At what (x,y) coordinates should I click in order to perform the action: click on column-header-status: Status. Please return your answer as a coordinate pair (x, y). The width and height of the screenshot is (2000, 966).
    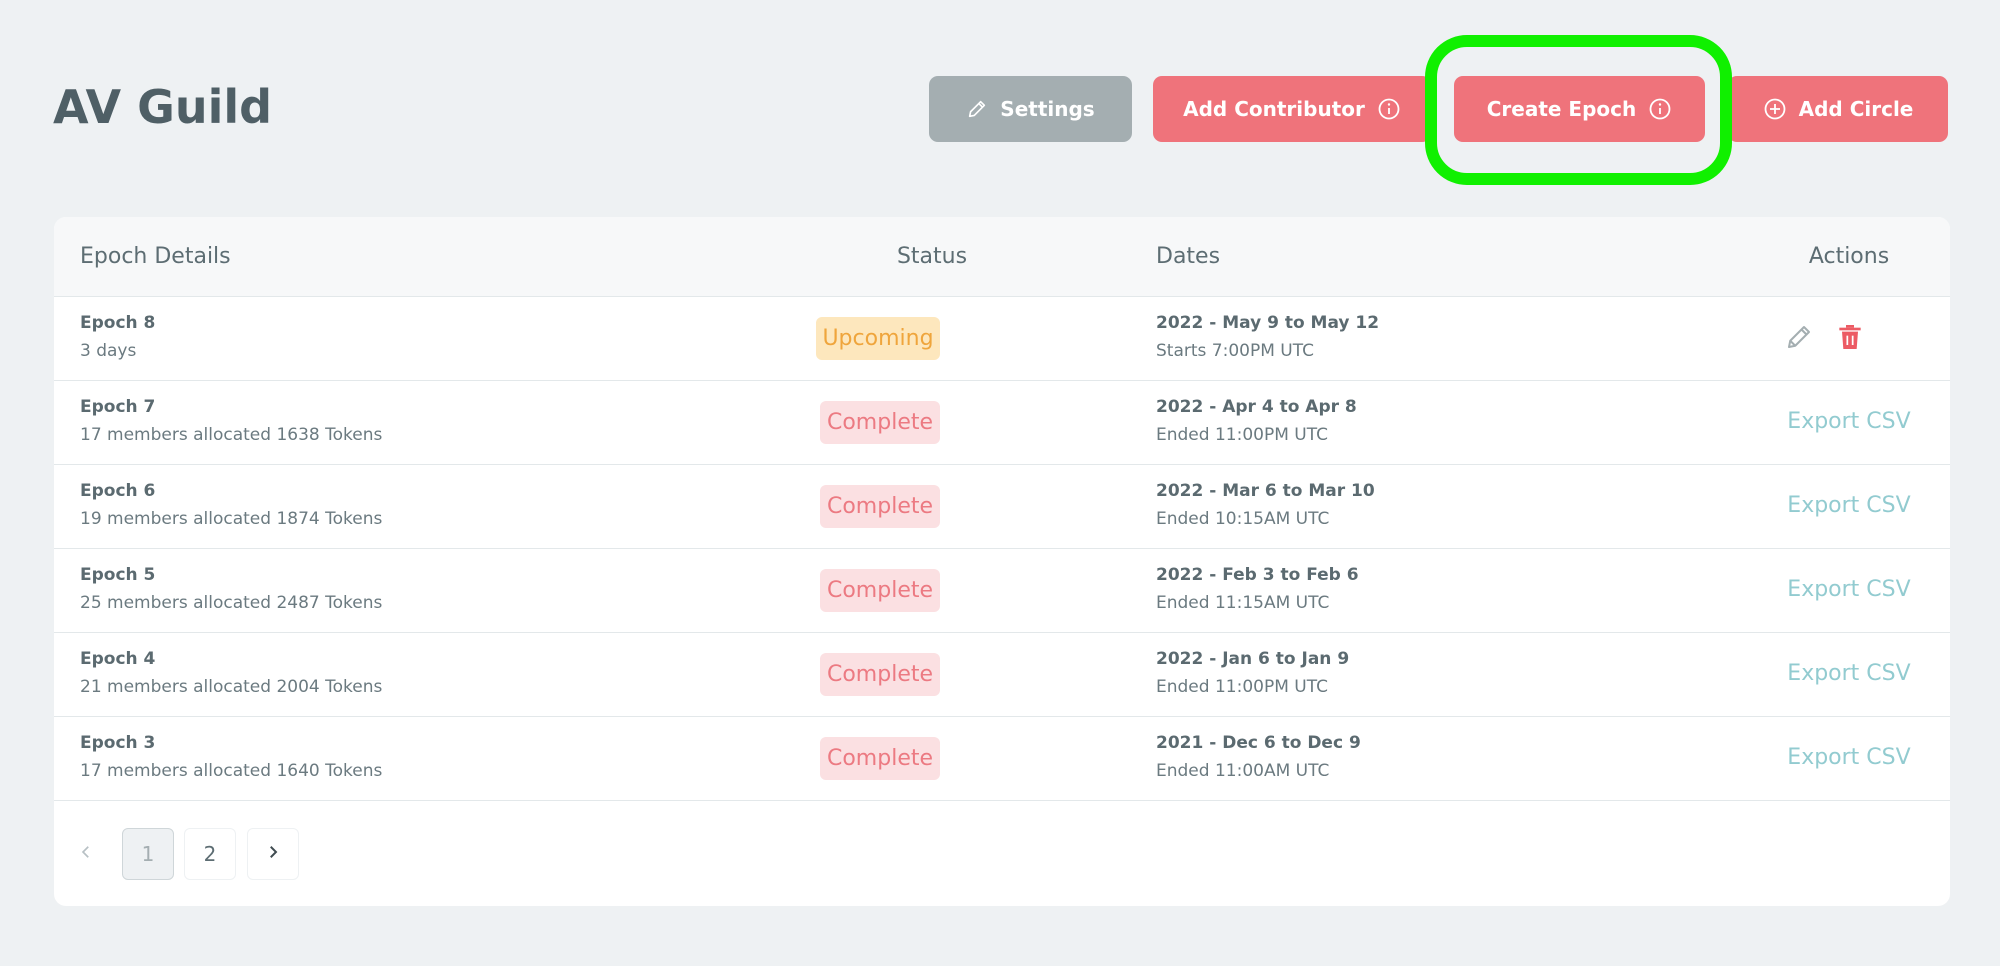
    Looking at the image, I should click on (932, 256).